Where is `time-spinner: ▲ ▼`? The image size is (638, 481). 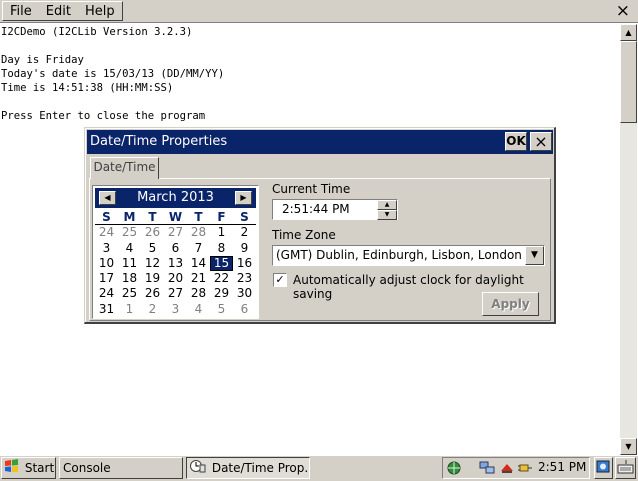
time-spinner: ▲ ▼ is located at coordinates (387, 210).